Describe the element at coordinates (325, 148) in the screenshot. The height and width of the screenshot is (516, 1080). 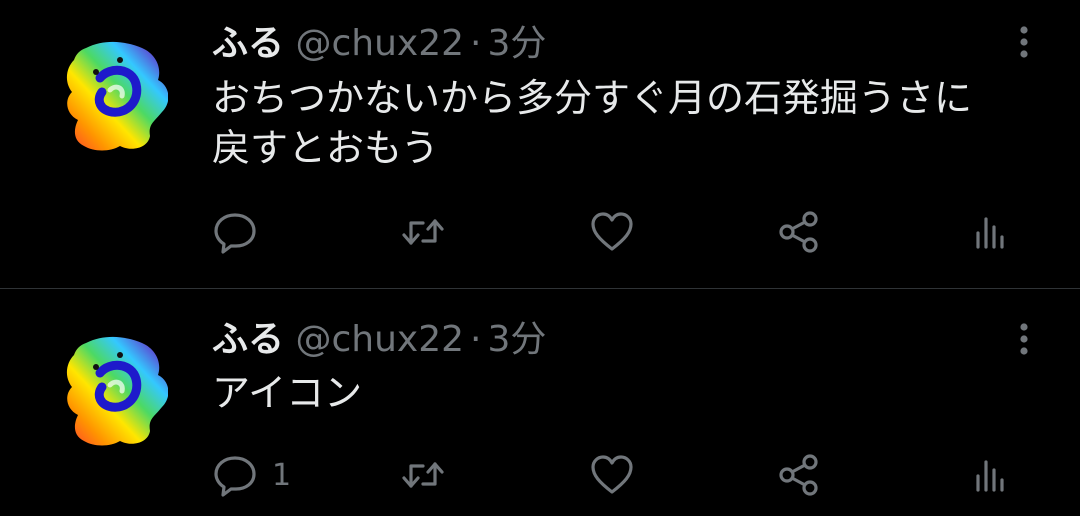
I see `tweet-text-line: 戻すとおもう` at that location.